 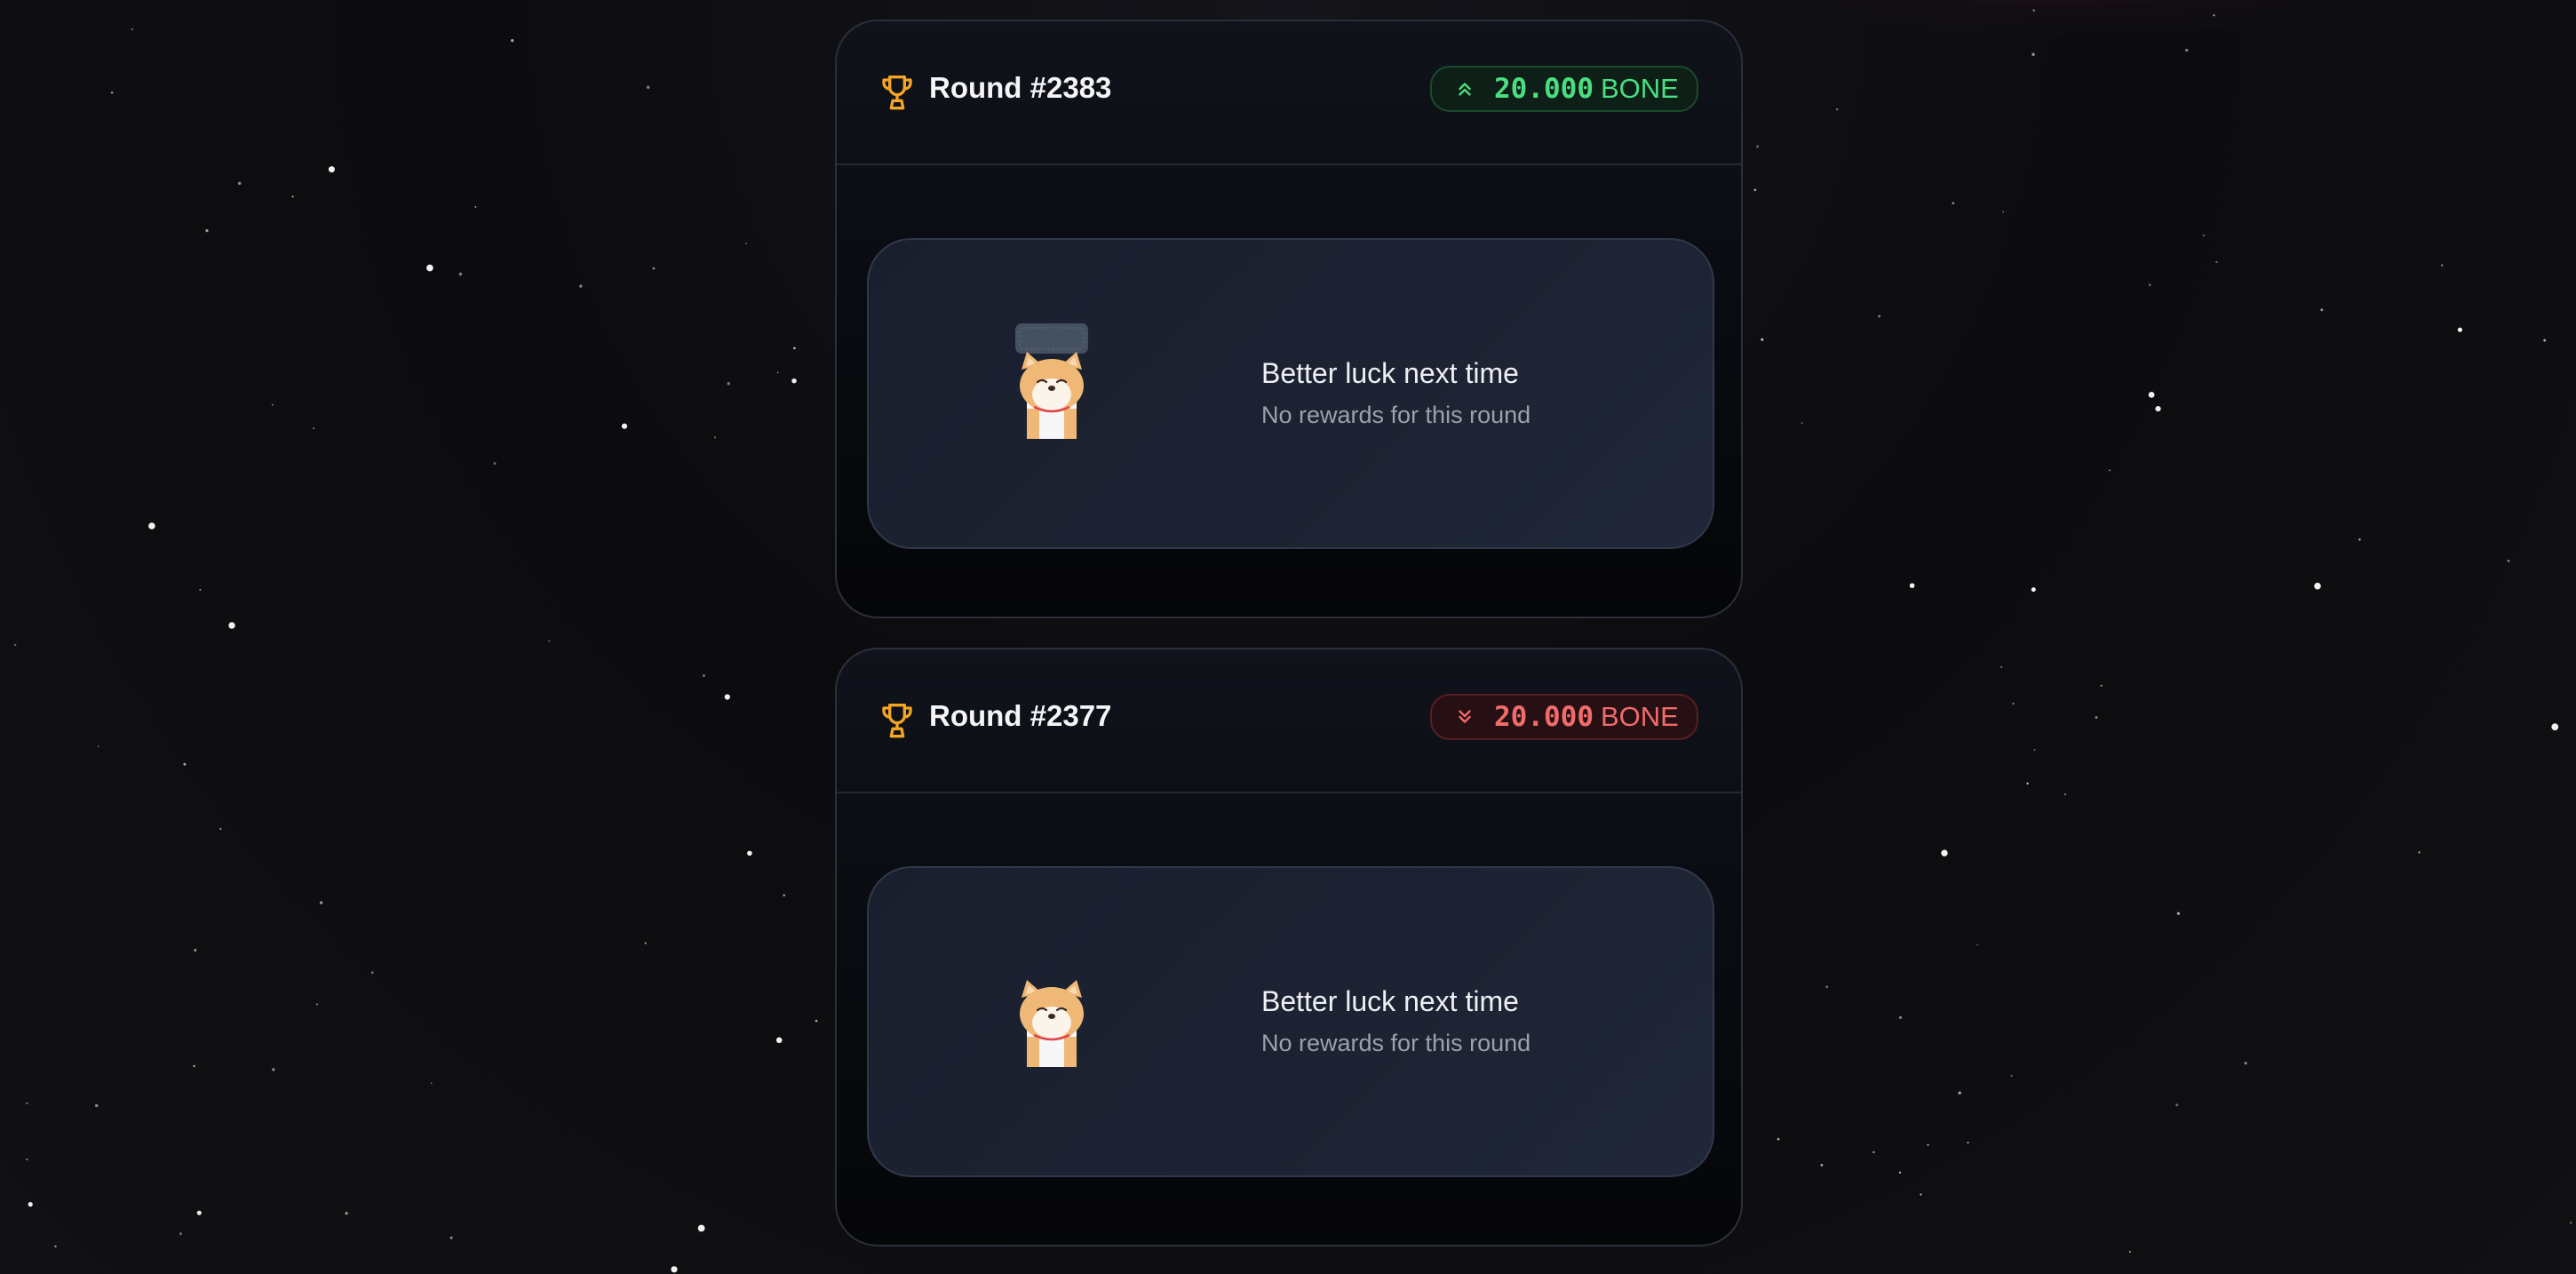 What do you see at coordinates (1465, 716) in the screenshot?
I see `chevrons-down-icon` at bounding box center [1465, 716].